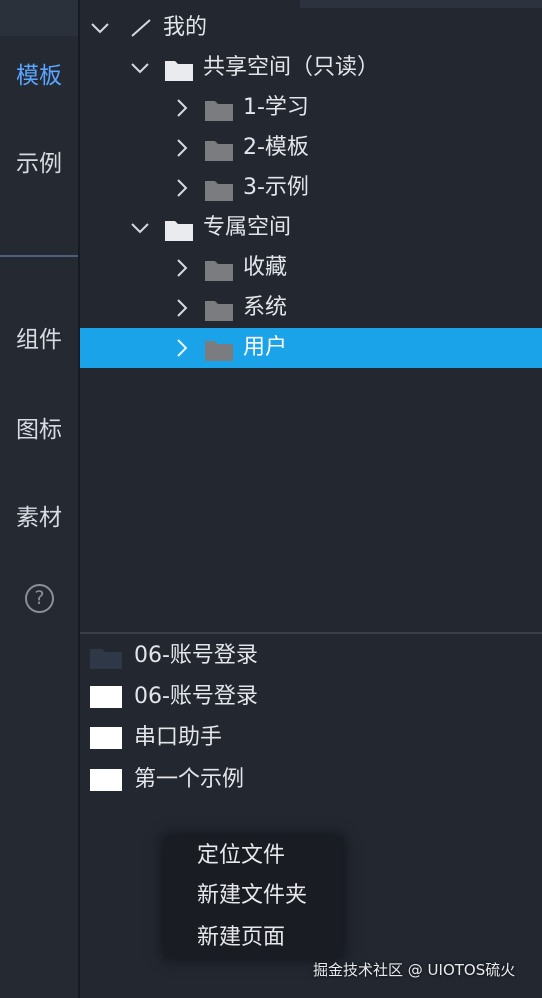 The width and height of the screenshot is (542, 998). What do you see at coordinates (276, 107) in the screenshot?
I see `tree-label-learning: 1-学习` at bounding box center [276, 107].